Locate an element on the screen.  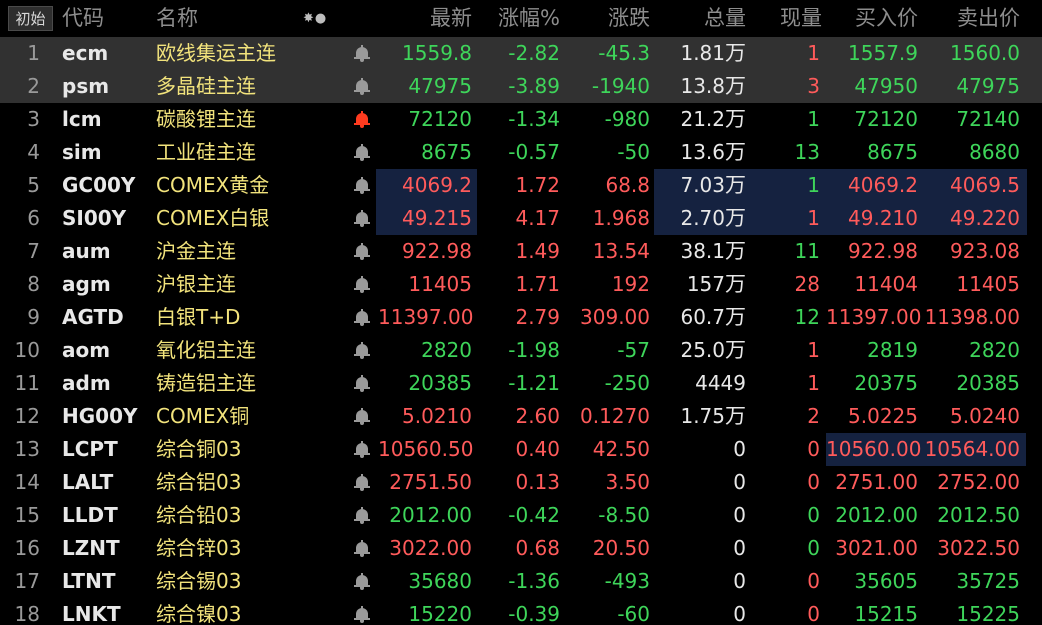
row-index: 8 is located at coordinates (33, 284).